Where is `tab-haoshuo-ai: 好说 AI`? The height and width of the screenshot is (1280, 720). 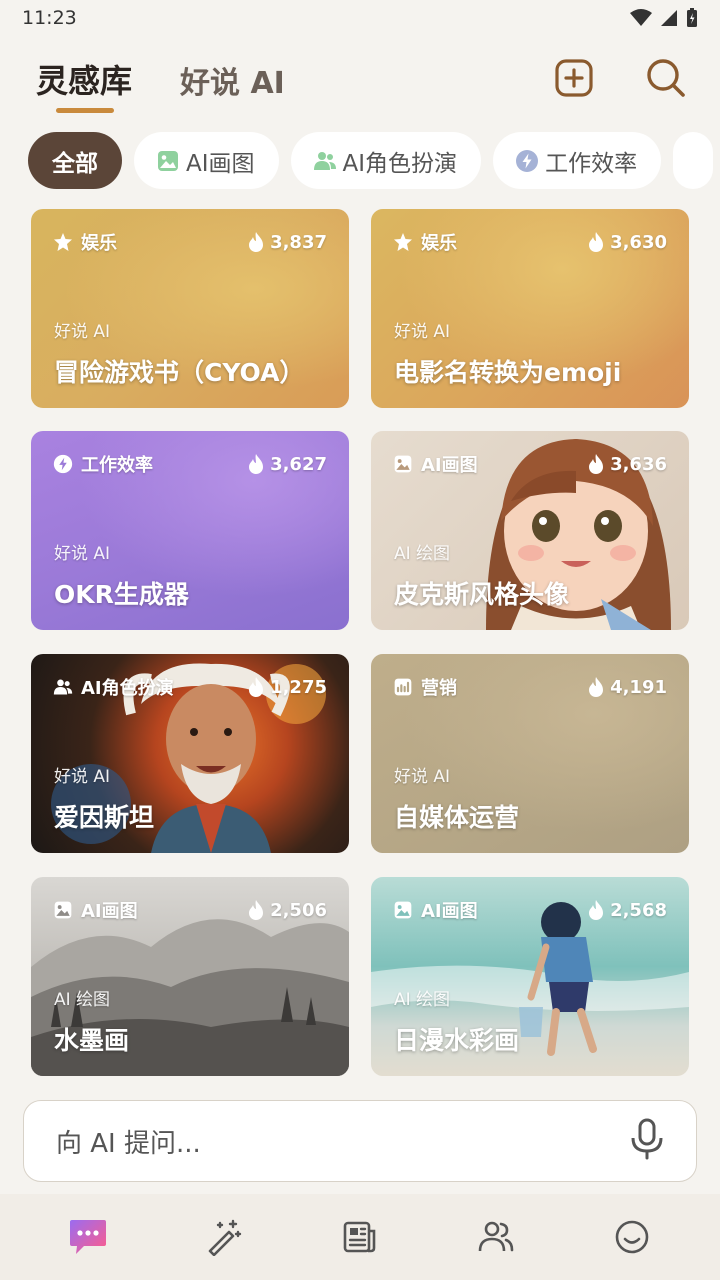 tab-haoshuo-ai: 好说 AI is located at coordinates (232, 80).